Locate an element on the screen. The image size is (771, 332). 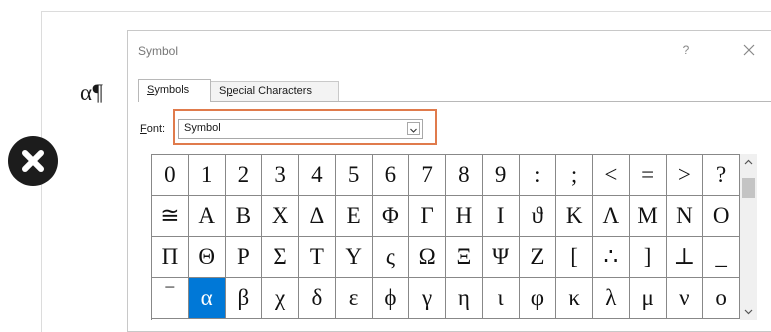
symbol-cell: > is located at coordinates (685, 175).